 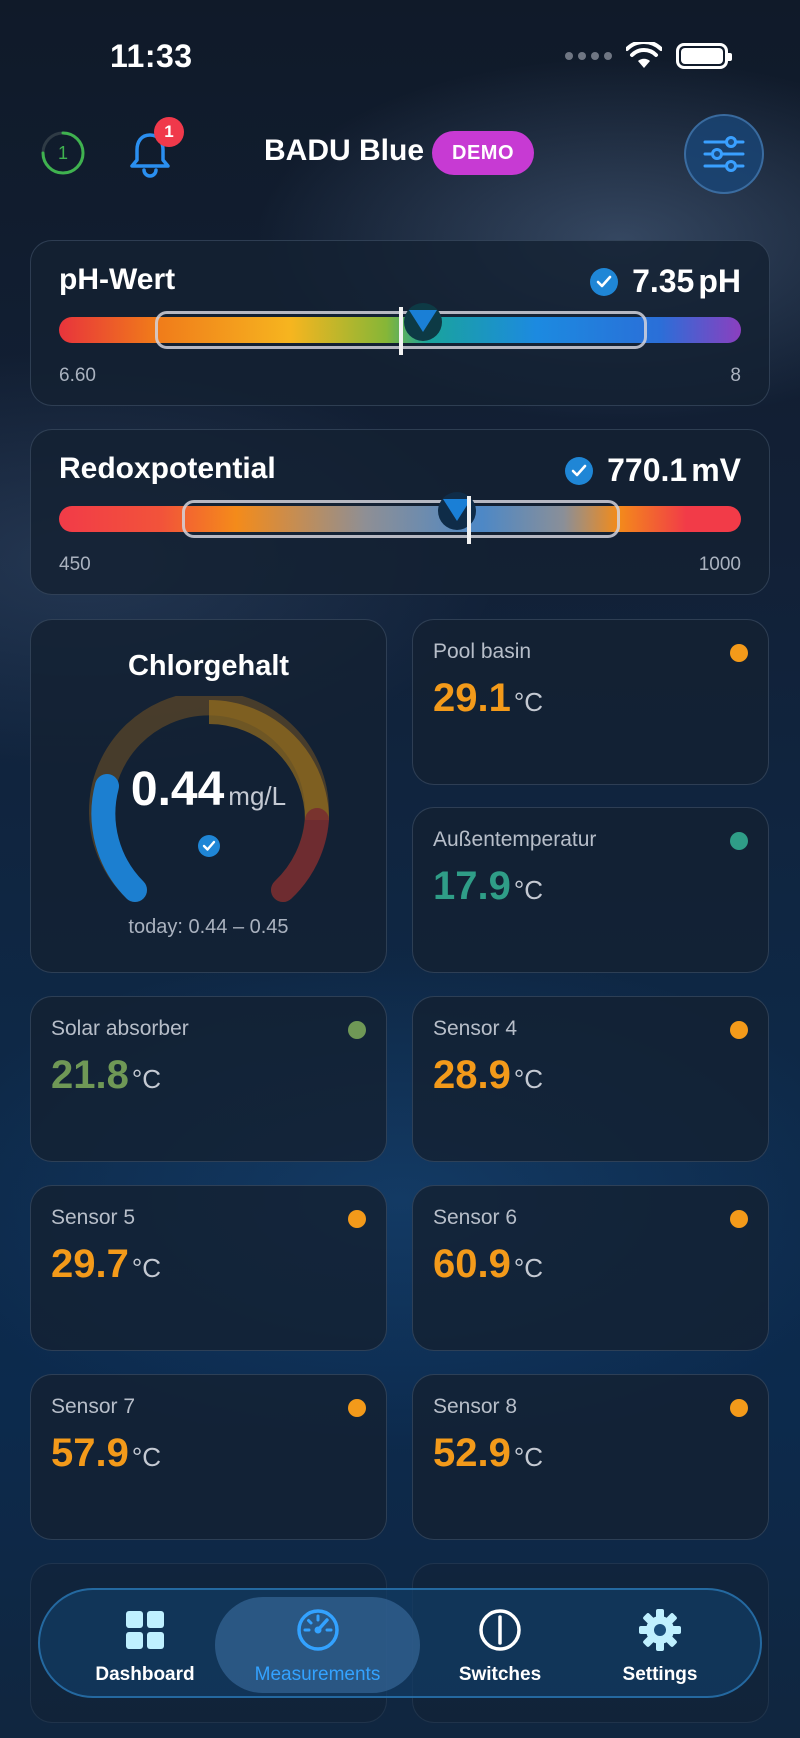 I want to click on tile-value-group: 60.9 °C, so click(x=488, y=1264).